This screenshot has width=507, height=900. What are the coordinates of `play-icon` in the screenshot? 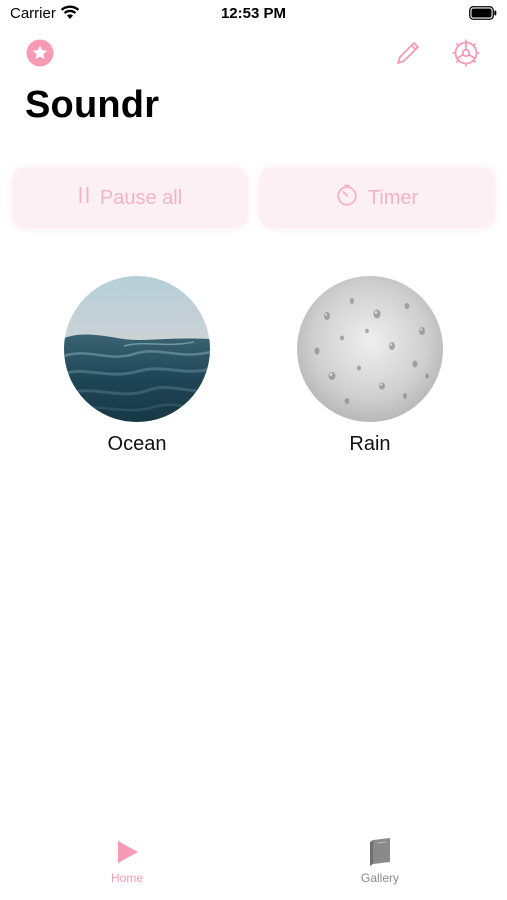 It's located at (127, 852).